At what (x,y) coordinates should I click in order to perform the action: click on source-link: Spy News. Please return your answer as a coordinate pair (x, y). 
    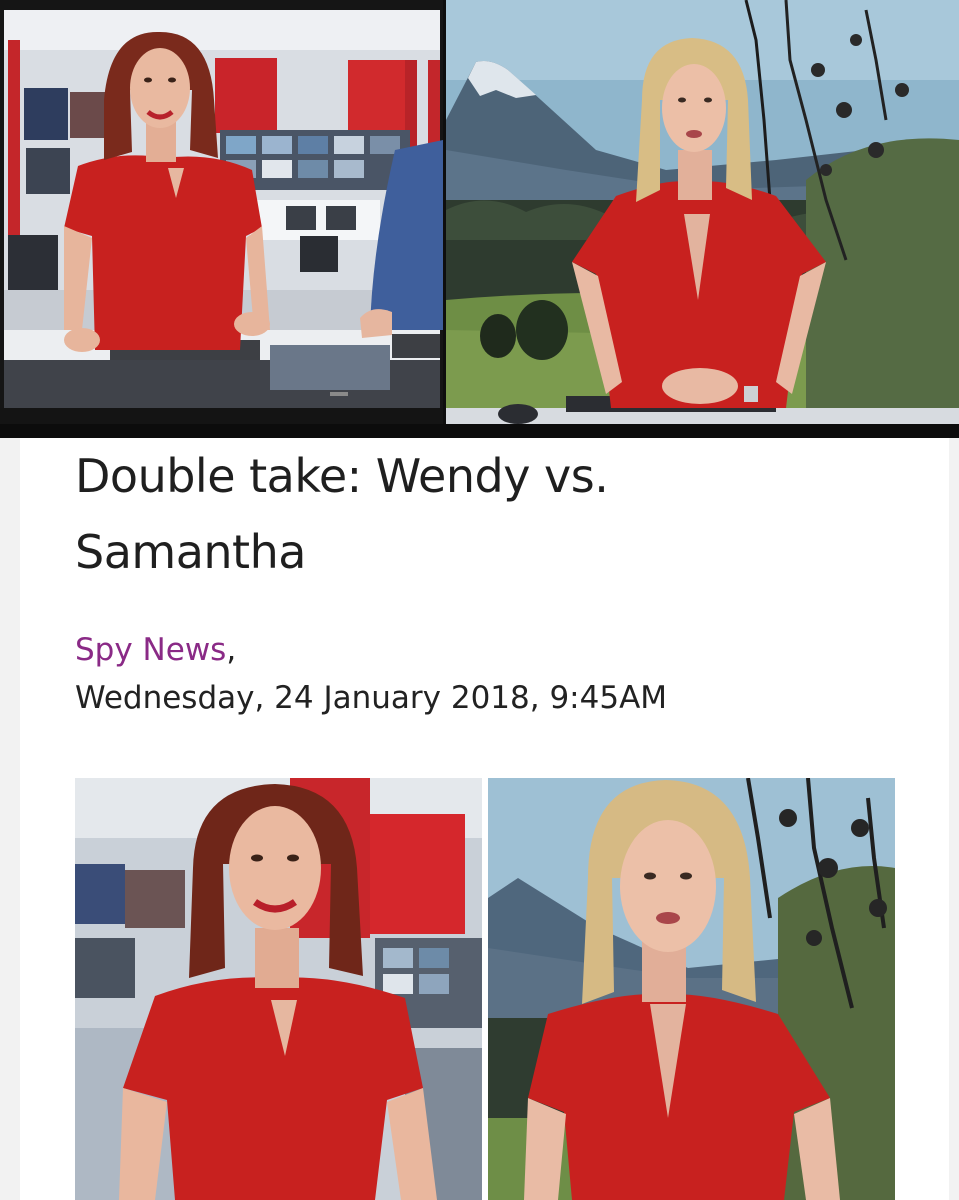
    Looking at the image, I should click on (150, 650).